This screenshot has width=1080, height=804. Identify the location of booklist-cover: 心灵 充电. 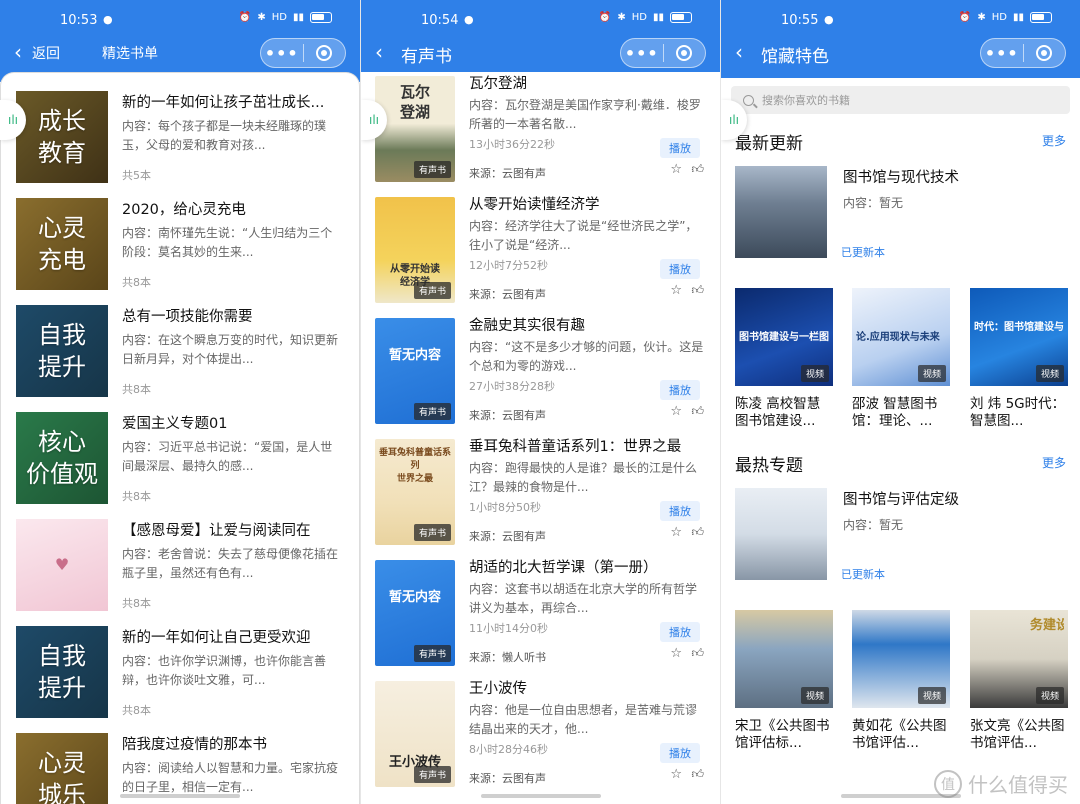
(62, 244).